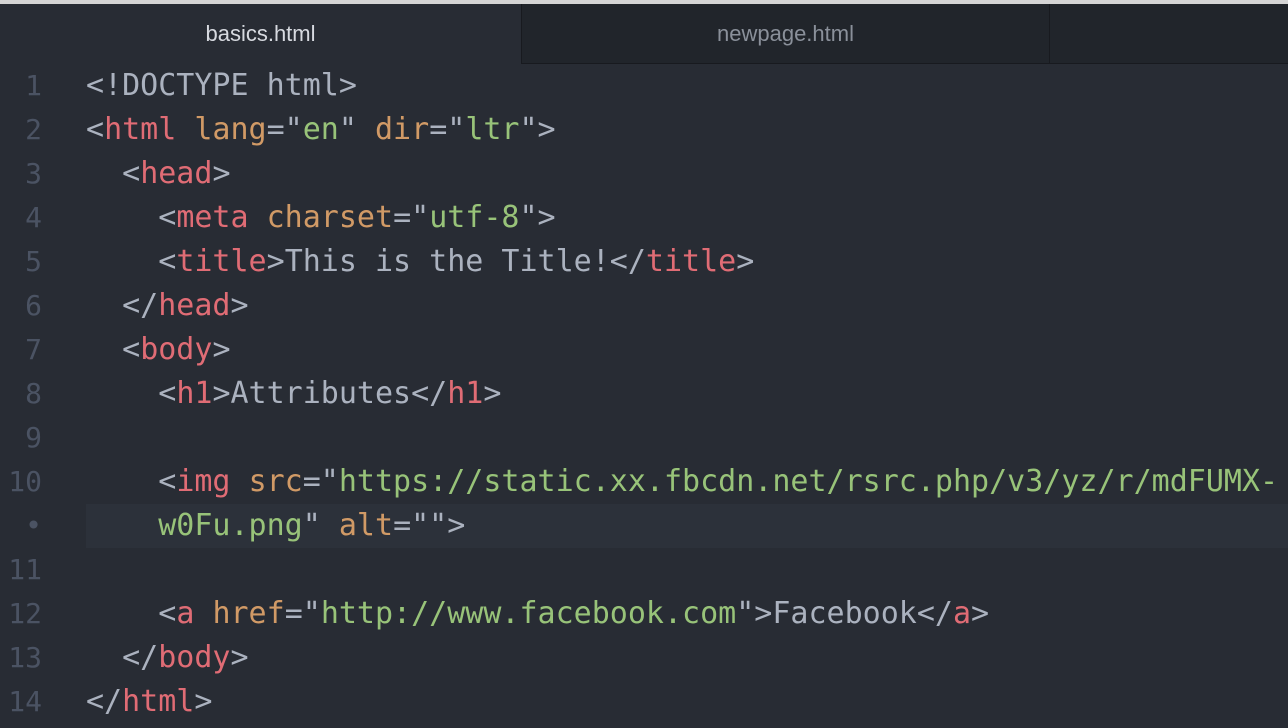 This screenshot has width=1288, height=728. Describe the element at coordinates (687, 130) in the screenshot. I see `code-text: <html lang="en" dir="ltr">` at that location.